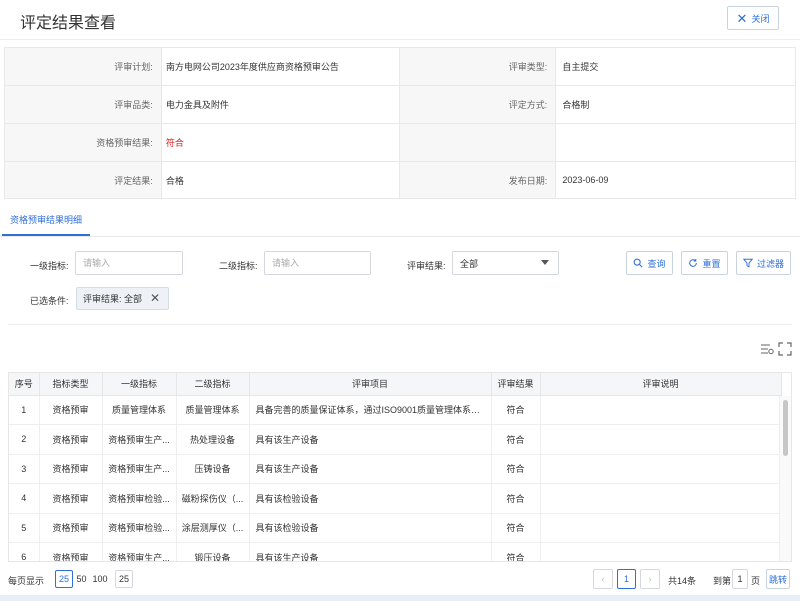 The height and width of the screenshot is (601, 800). What do you see at coordinates (516, 384) in the screenshot?
I see `col-header-result: 评审结果` at bounding box center [516, 384].